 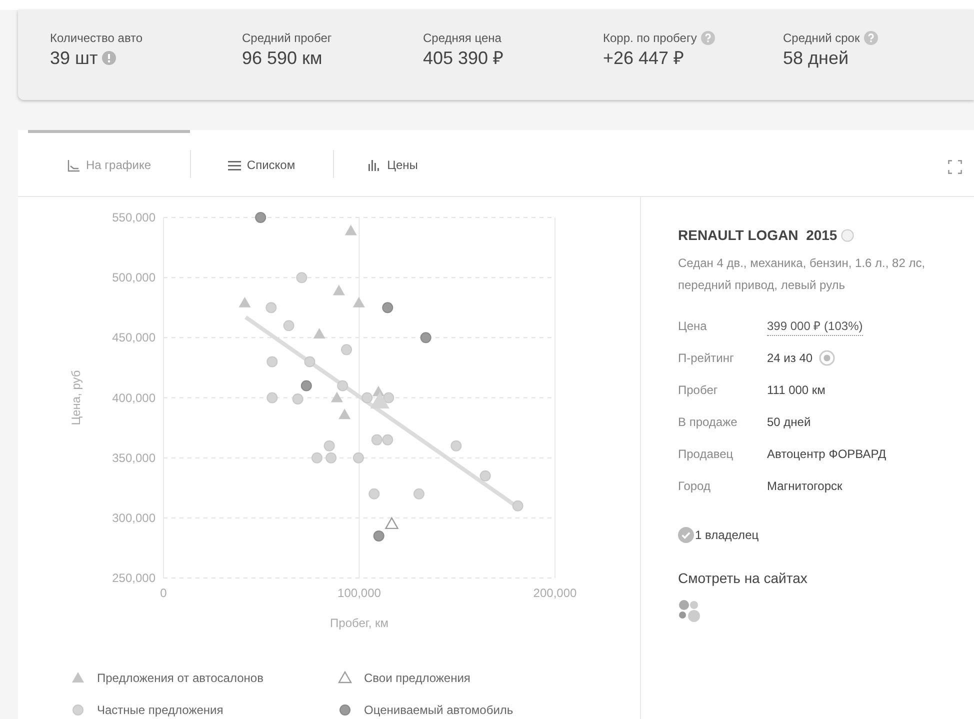 I want to click on check-icon, so click(x=686, y=535).